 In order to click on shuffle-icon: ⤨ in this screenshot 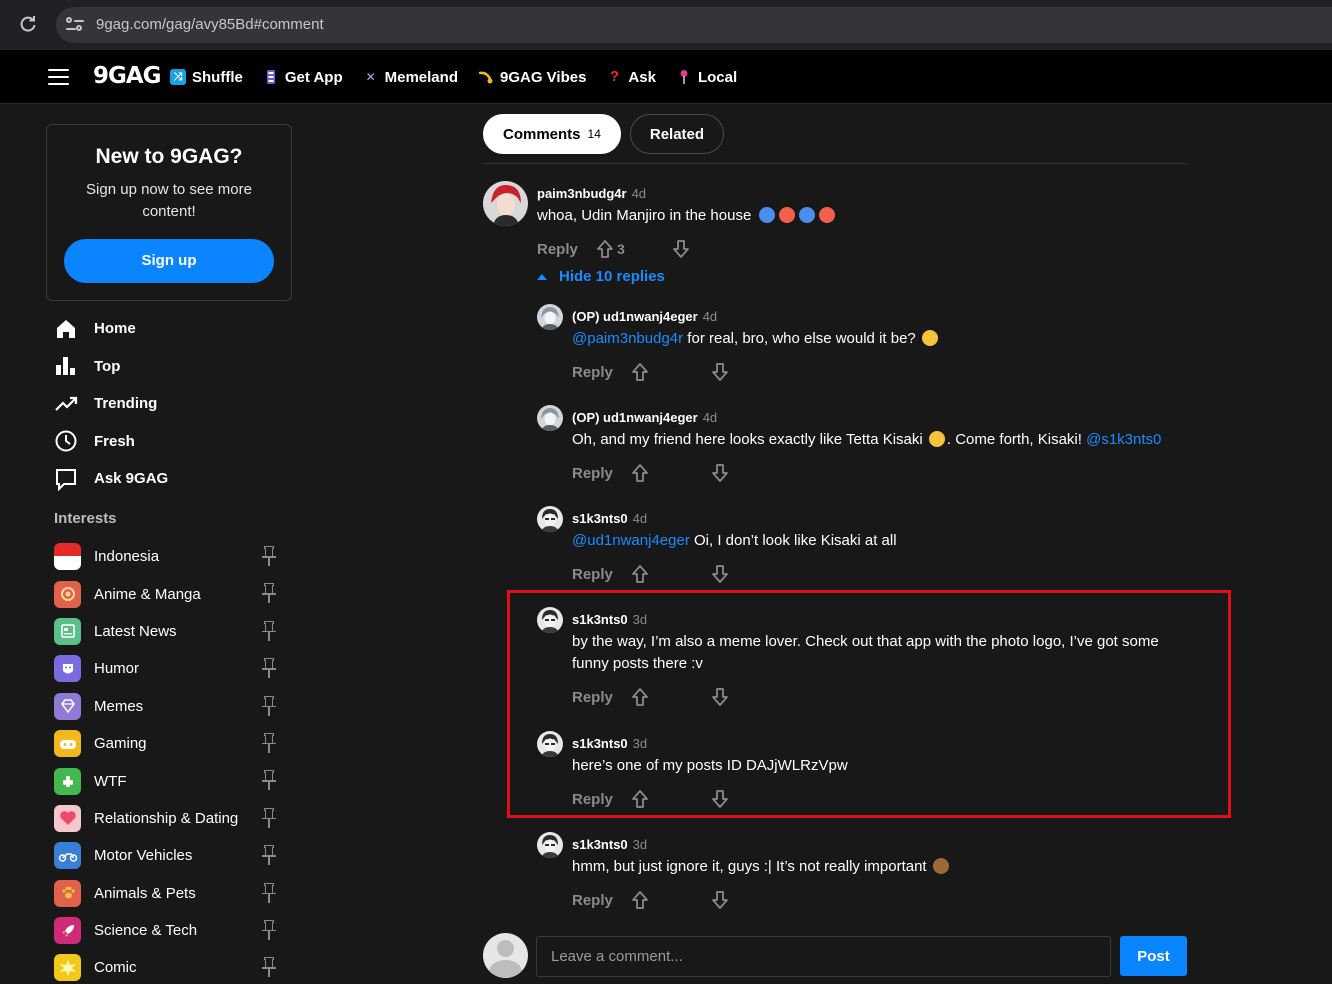, I will do `click(178, 77)`.